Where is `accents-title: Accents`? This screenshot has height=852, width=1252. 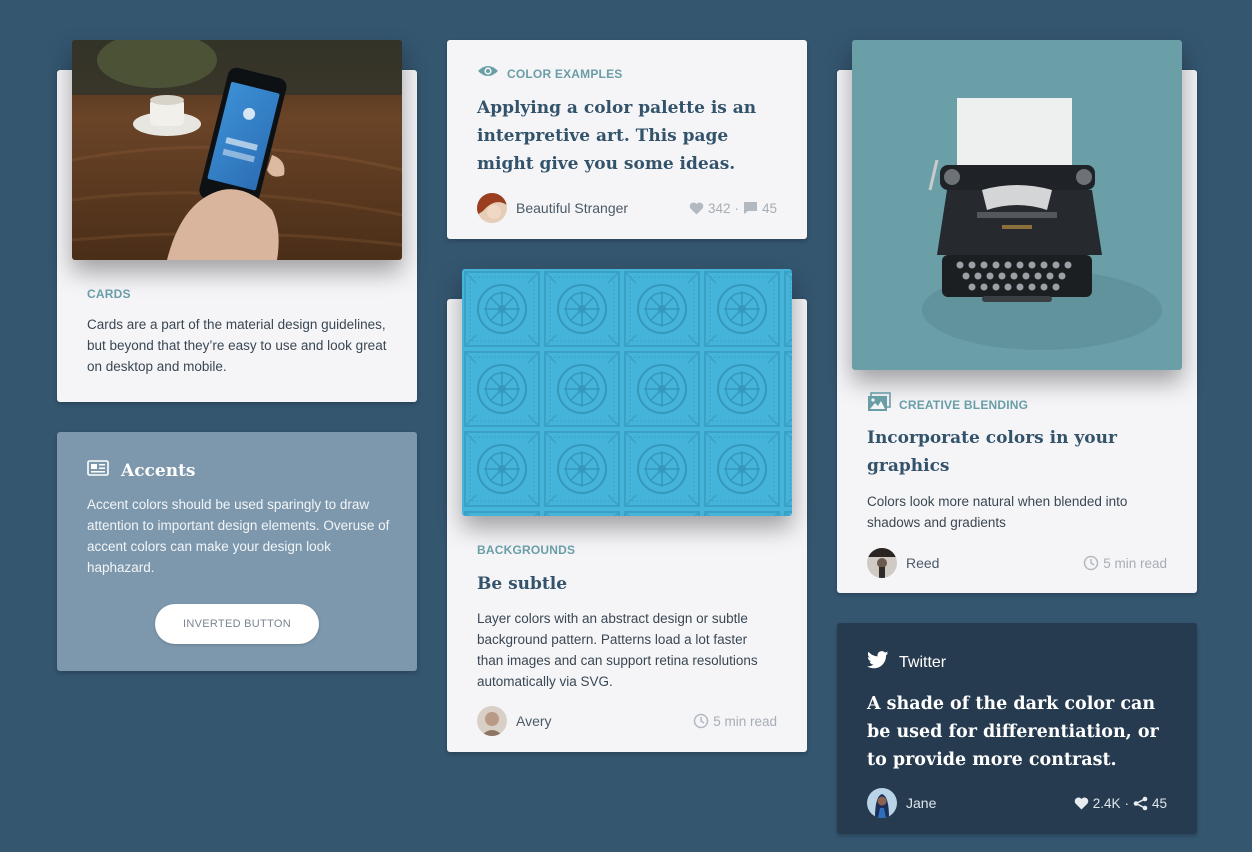 accents-title: Accents is located at coordinates (158, 470).